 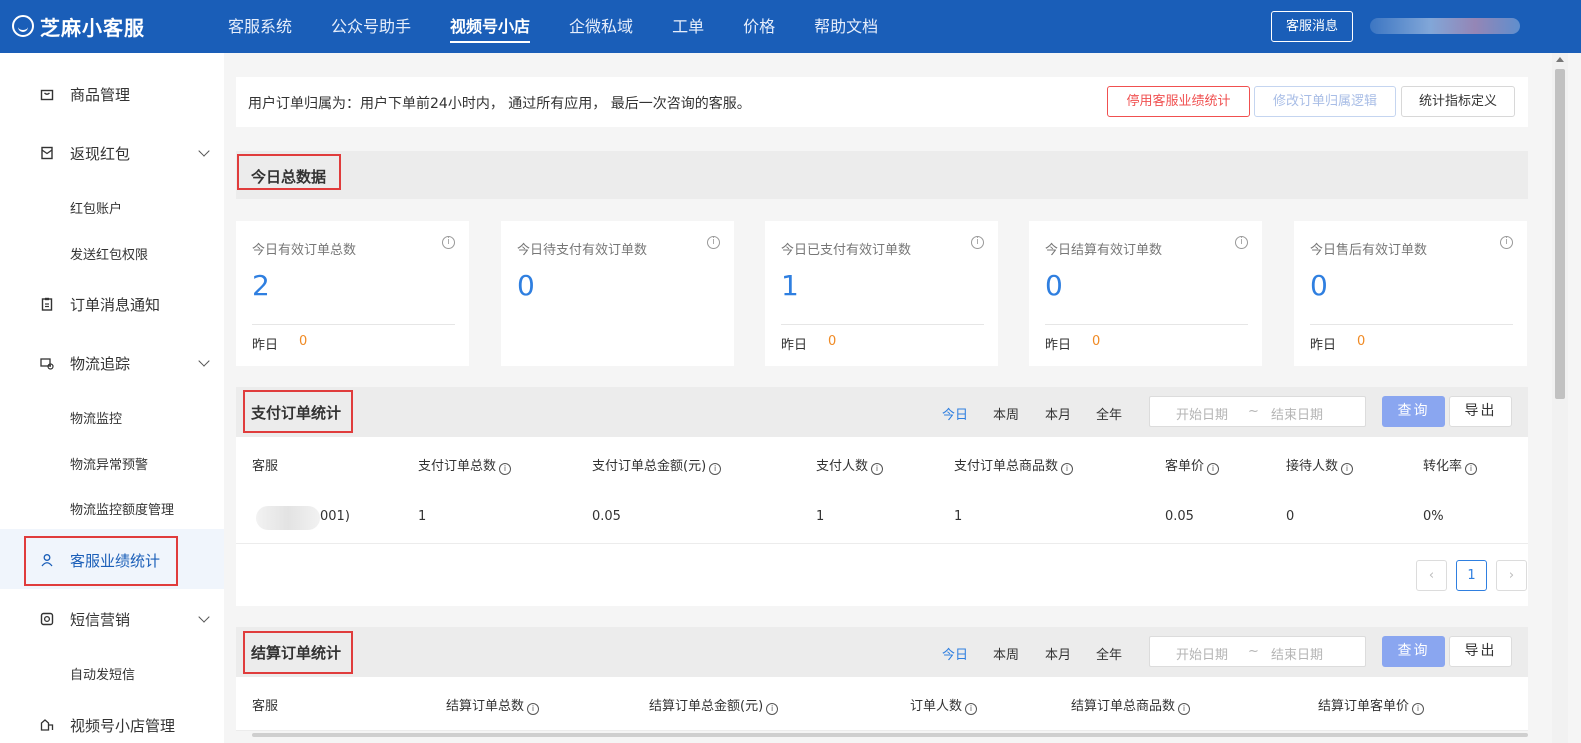 What do you see at coordinates (1320, 465) in the screenshot?
I see `col-reception: 接待人数 i` at bounding box center [1320, 465].